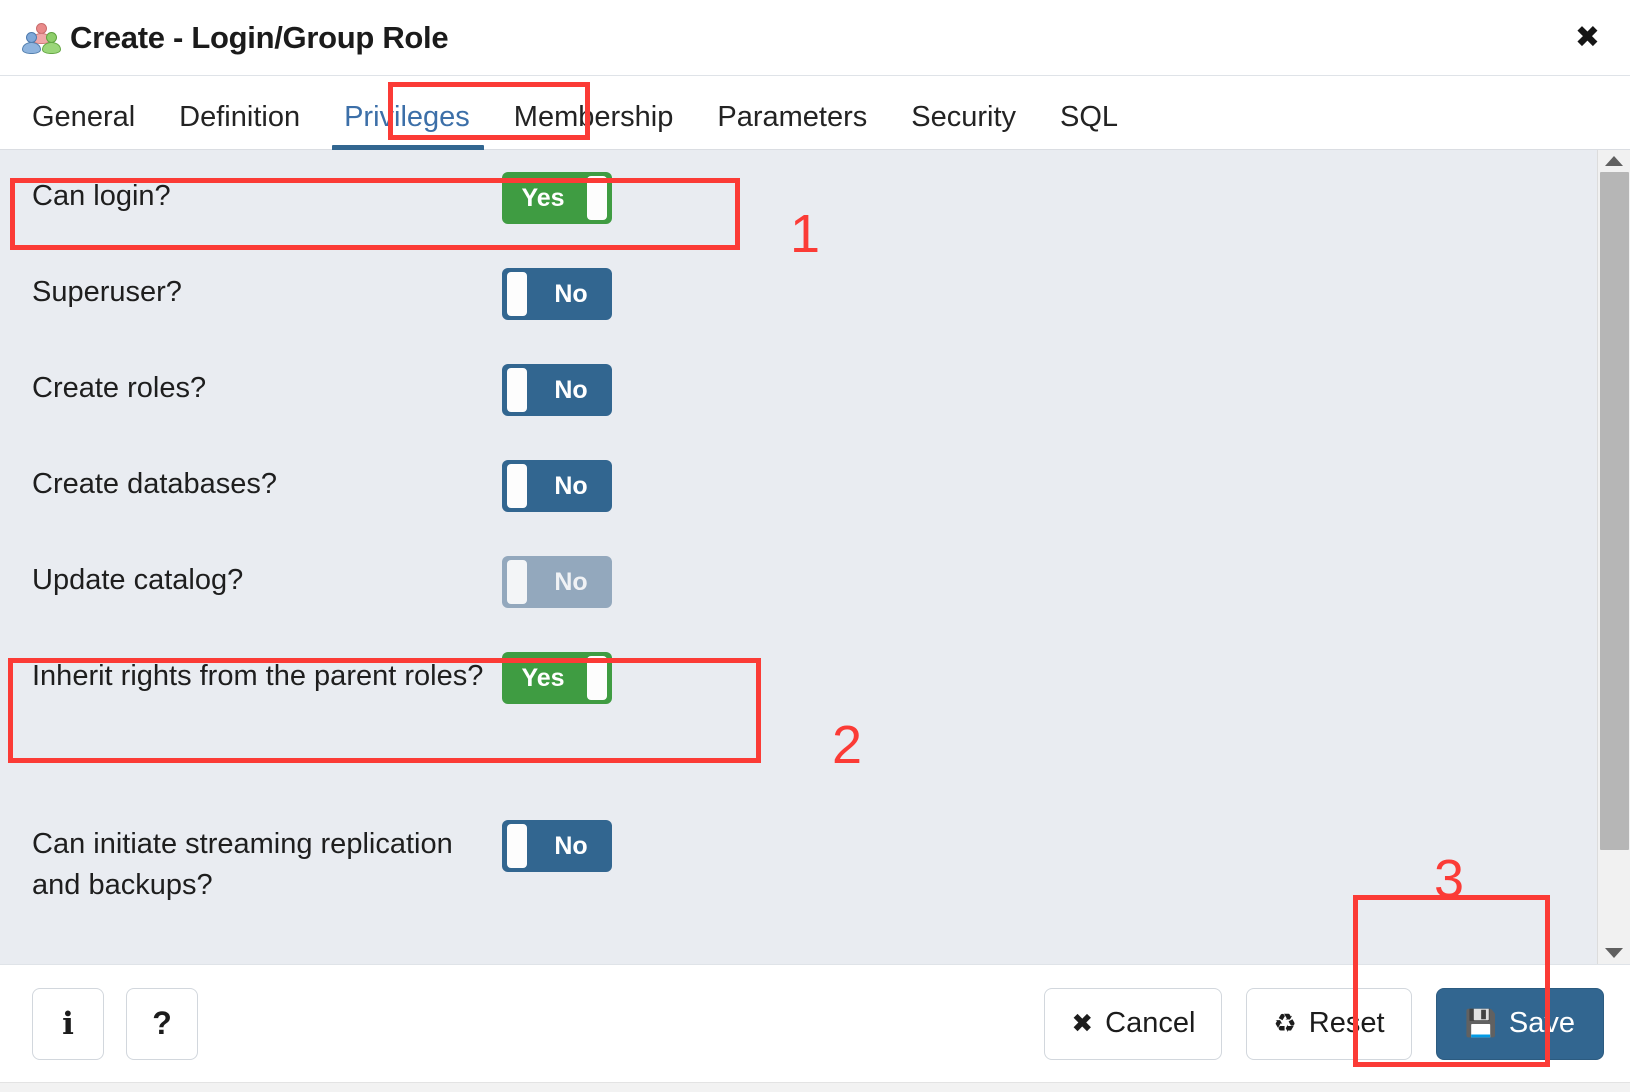 Image resolution: width=1630 pixels, height=1092 pixels. I want to click on scrollbar-track, so click(1614, 557).